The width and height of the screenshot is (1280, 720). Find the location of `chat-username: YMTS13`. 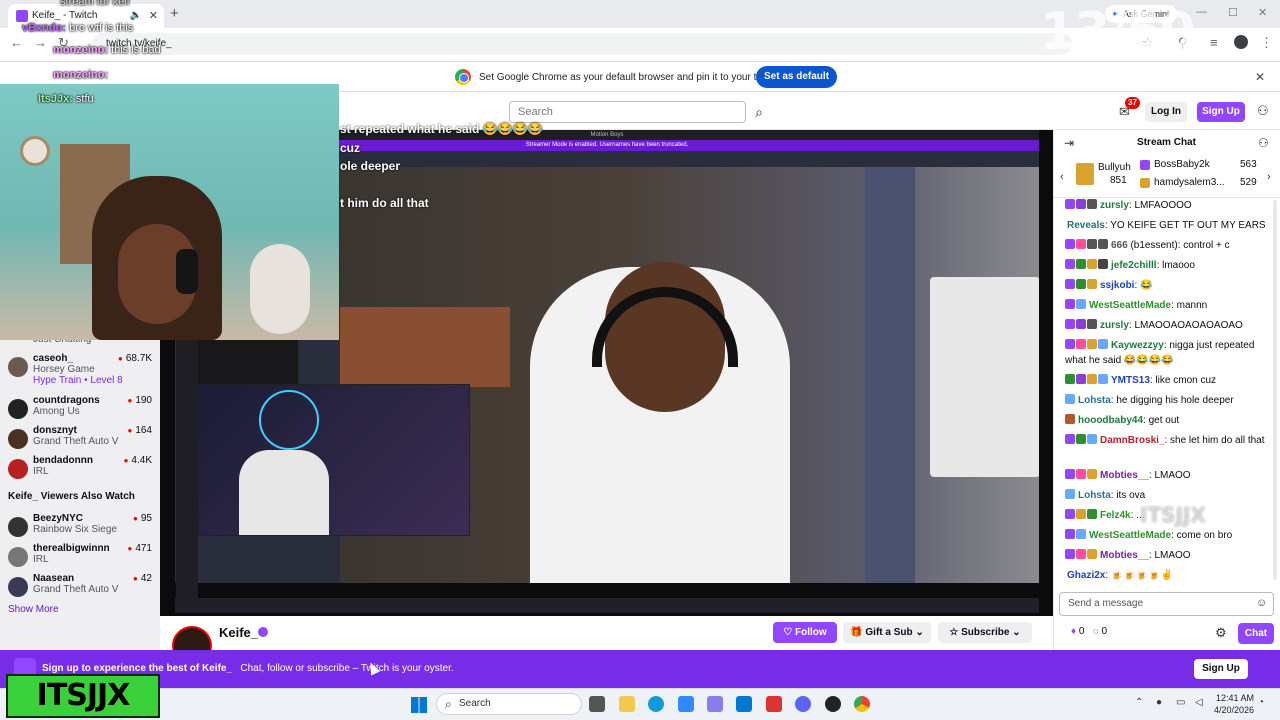

chat-username: YMTS13 is located at coordinates (1130, 380).